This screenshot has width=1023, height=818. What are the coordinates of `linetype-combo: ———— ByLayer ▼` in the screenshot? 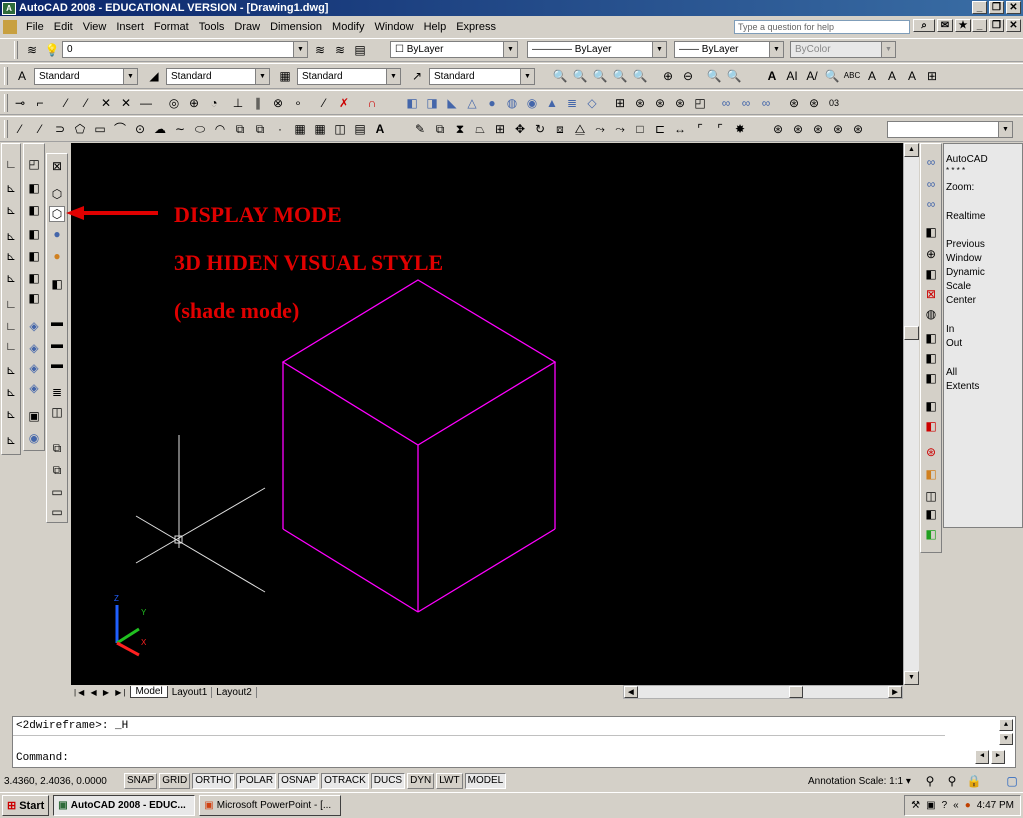 It's located at (597, 49).